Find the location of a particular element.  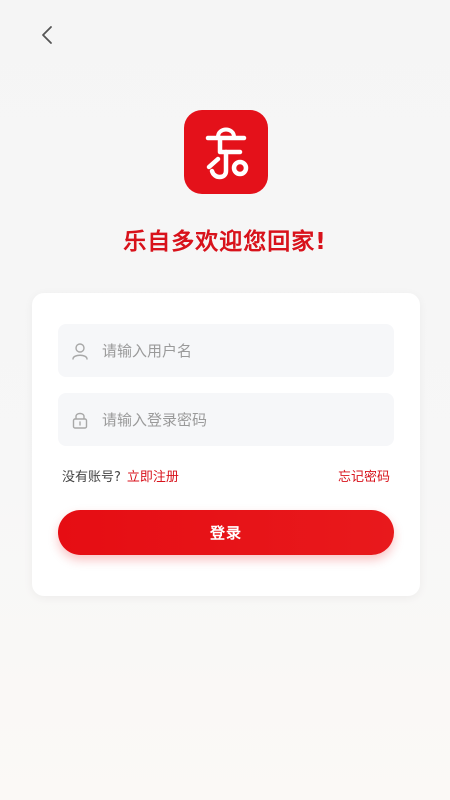

account-links-row: 没有账号? 立即注册 忘记密码 is located at coordinates (226, 475).